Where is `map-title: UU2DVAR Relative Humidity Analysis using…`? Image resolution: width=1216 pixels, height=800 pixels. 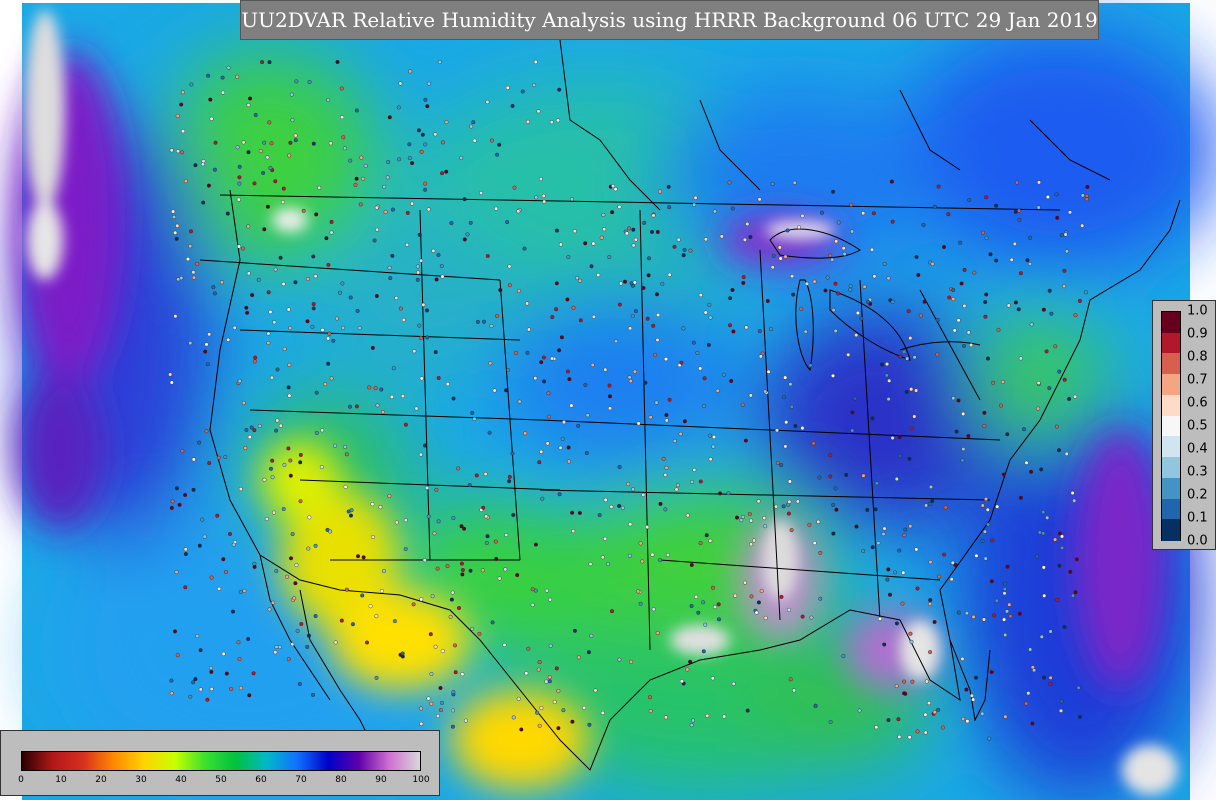 map-title: UU2DVAR Relative Humidity Analysis using… is located at coordinates (669, 20).